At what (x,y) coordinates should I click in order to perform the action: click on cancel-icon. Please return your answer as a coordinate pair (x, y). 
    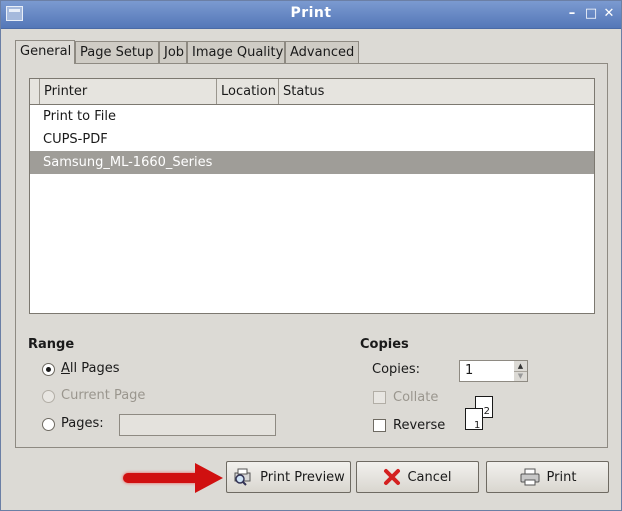
    Looking at the image, I should click on (392, 477).